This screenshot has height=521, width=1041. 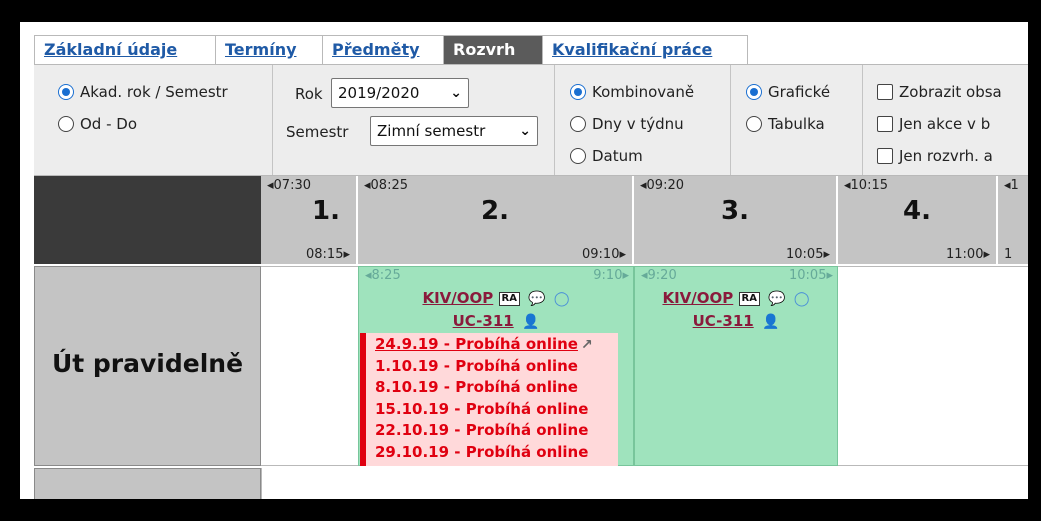 I want to click on note-item: 24.9.19 - Probíhá online ↗, so click(x=484, y=344).